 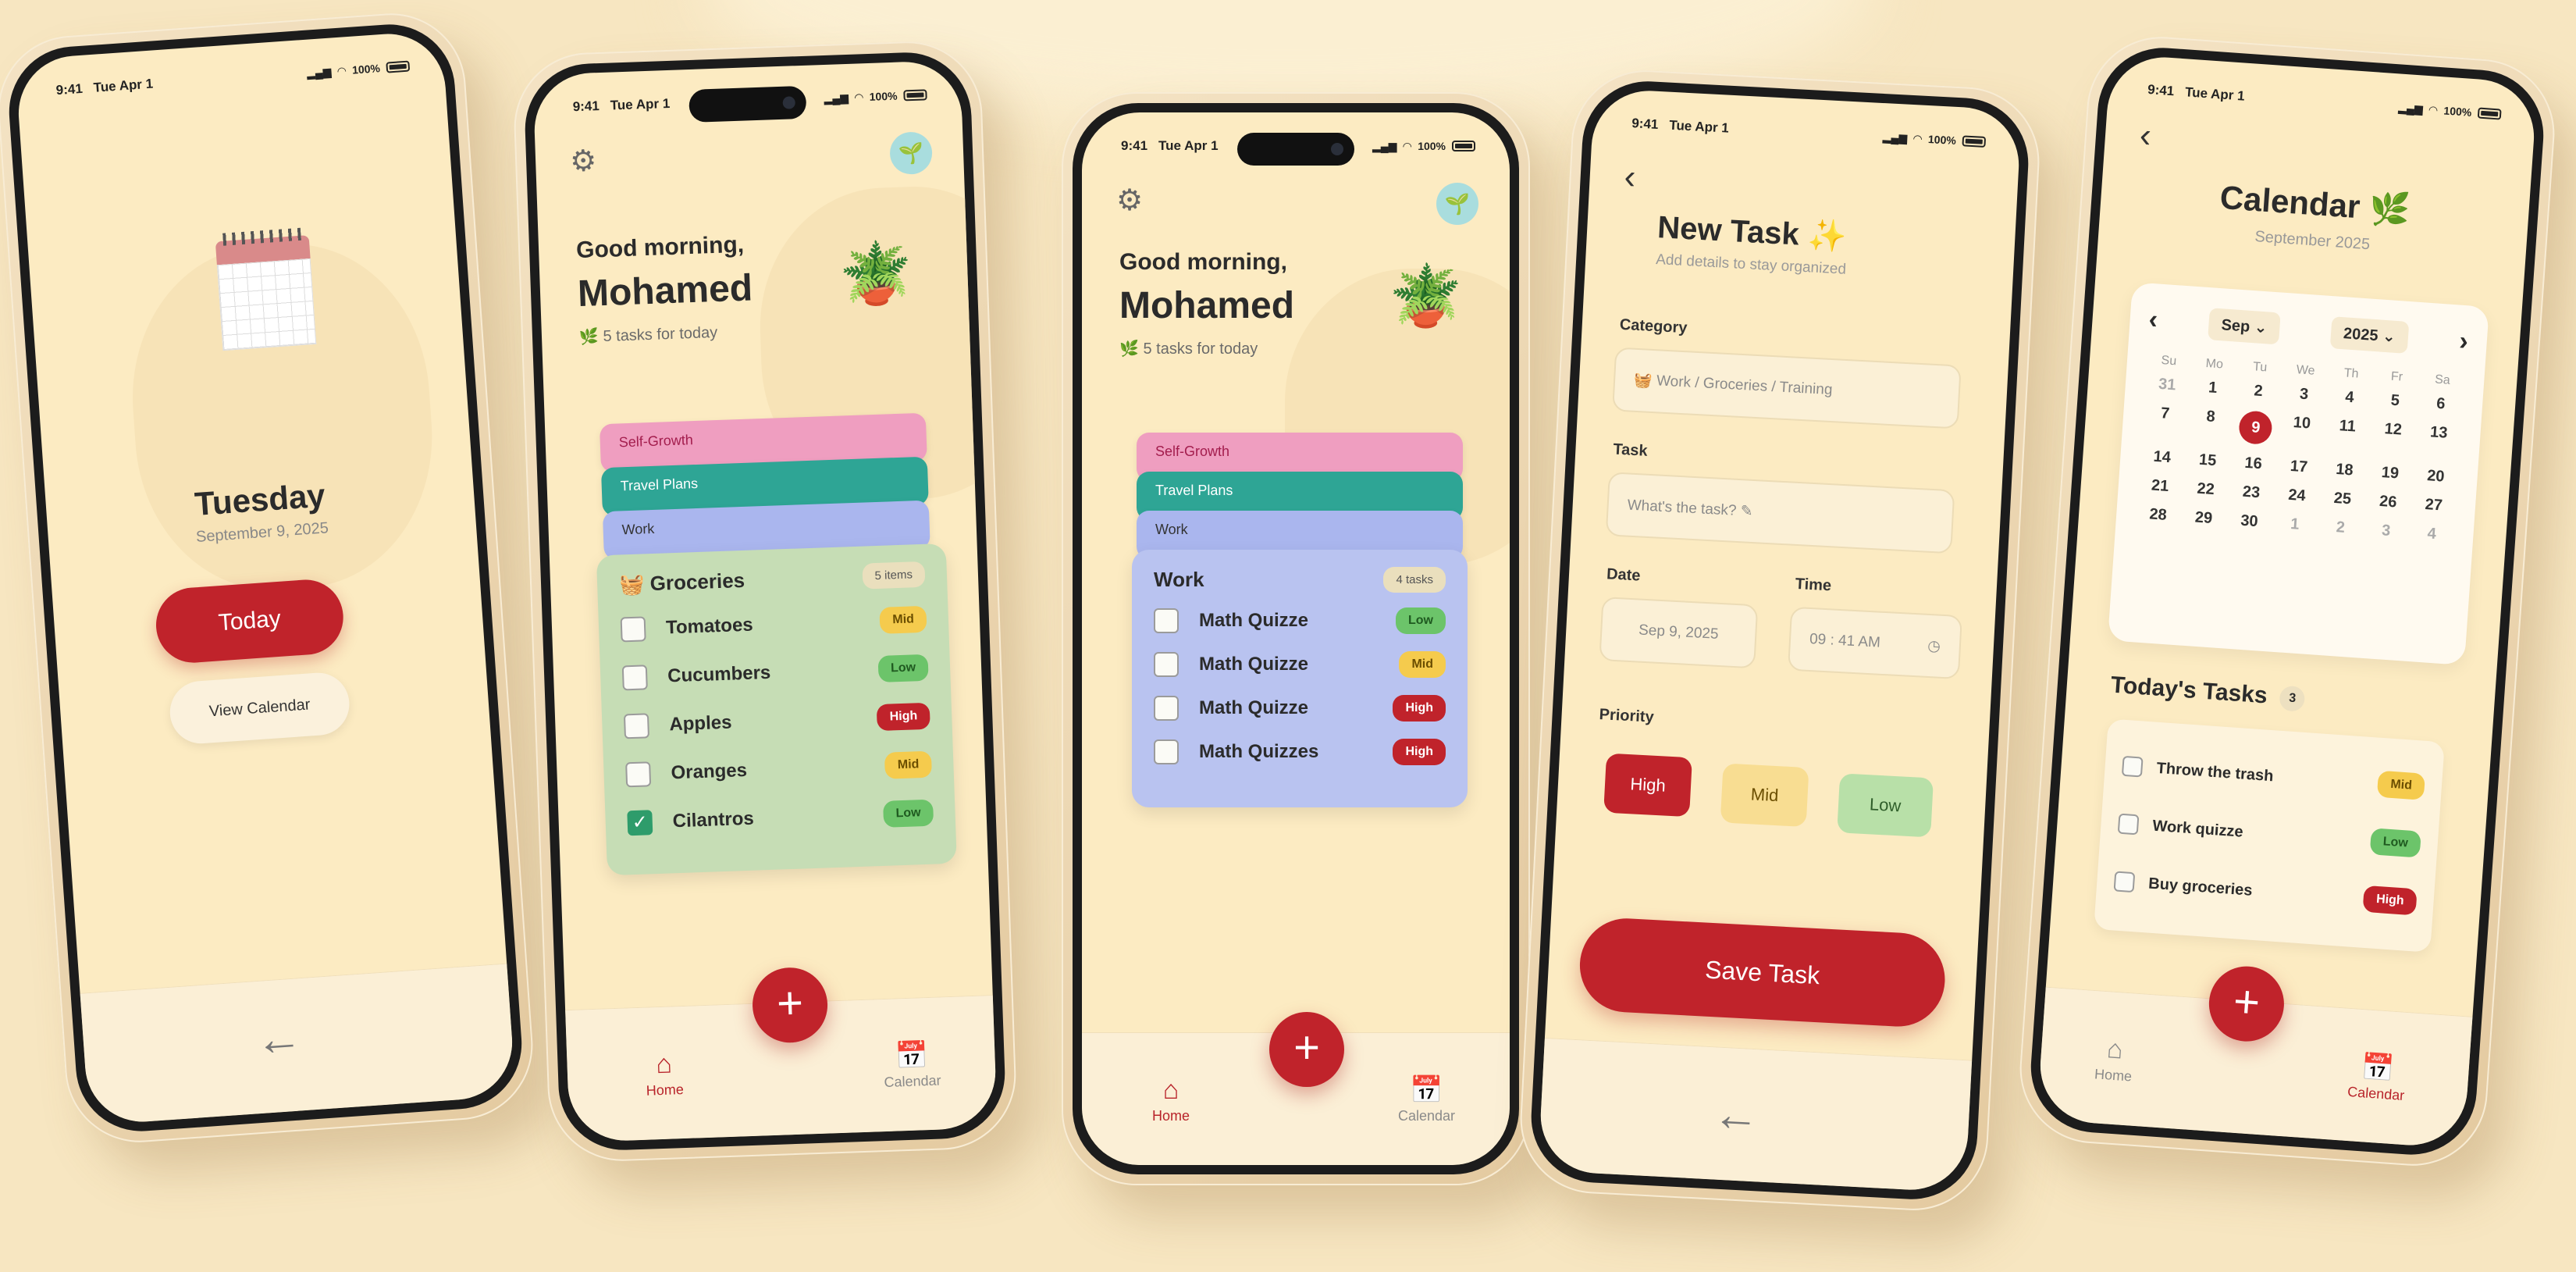 I want to click on calendar-day: 18, so click(x=2344, y=471).